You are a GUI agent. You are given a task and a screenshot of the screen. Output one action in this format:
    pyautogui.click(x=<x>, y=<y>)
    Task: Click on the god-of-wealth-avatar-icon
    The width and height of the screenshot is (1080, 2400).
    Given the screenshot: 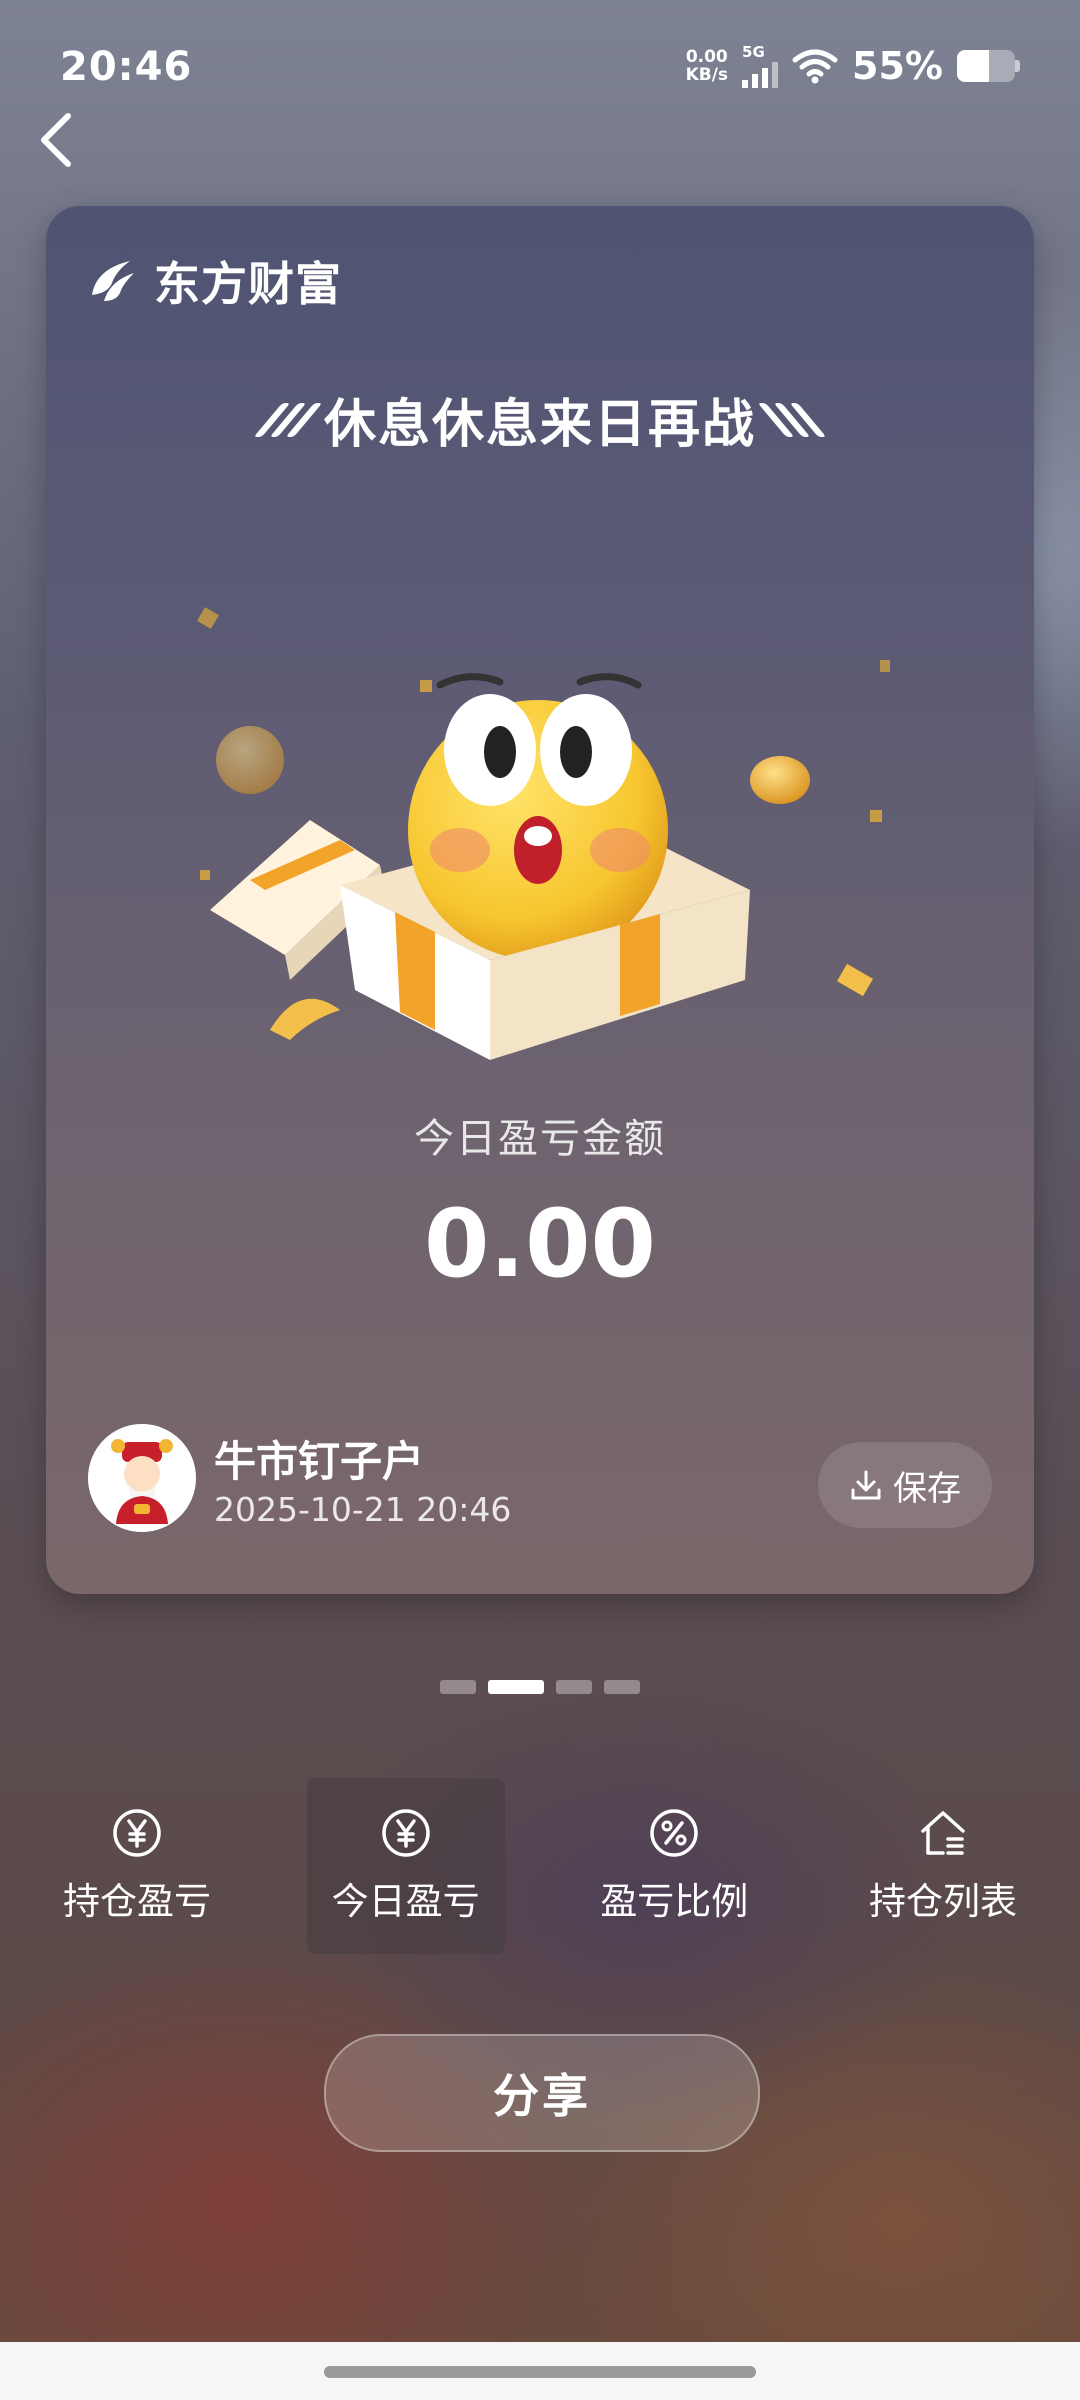 What is the action you would take?
    pyautogui.click(x=142, y=1478)
    